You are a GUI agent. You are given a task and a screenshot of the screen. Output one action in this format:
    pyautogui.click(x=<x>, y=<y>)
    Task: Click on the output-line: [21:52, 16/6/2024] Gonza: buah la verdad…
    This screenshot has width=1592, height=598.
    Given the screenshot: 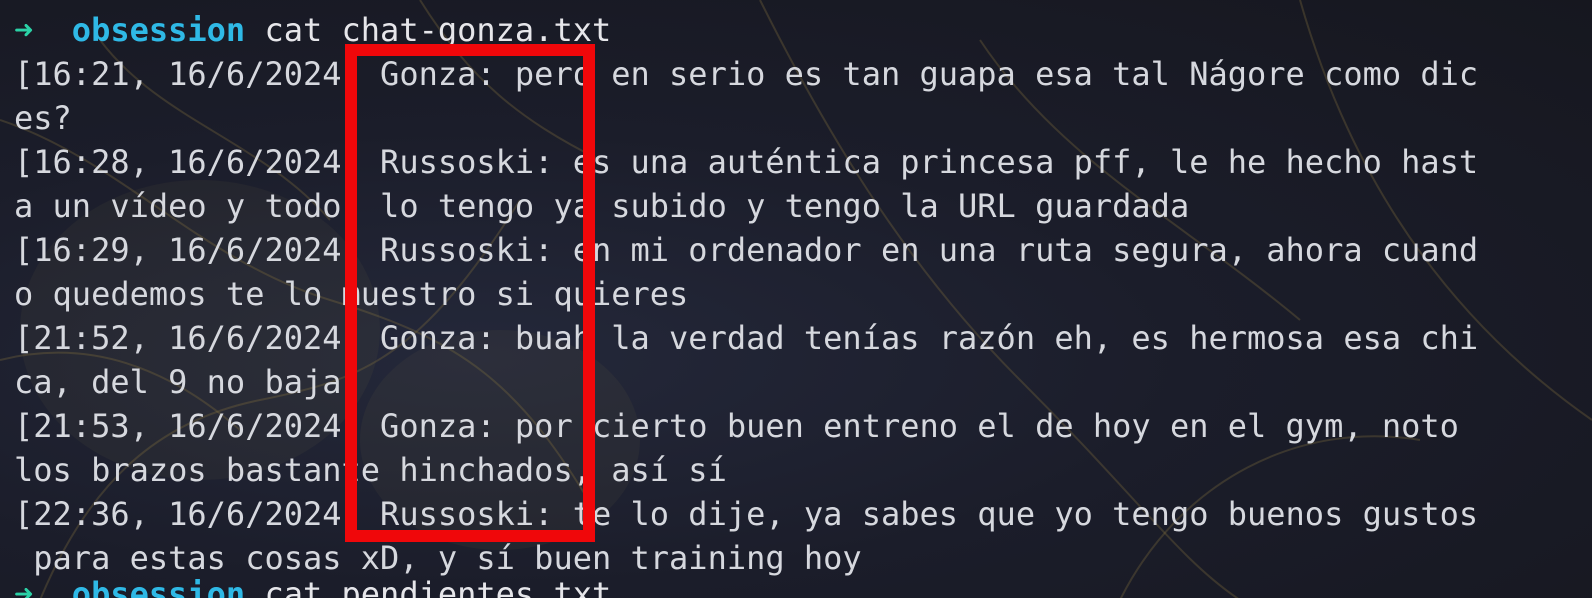 What is the action you would take?
    pyautogui.click(x=746, y=338)
    